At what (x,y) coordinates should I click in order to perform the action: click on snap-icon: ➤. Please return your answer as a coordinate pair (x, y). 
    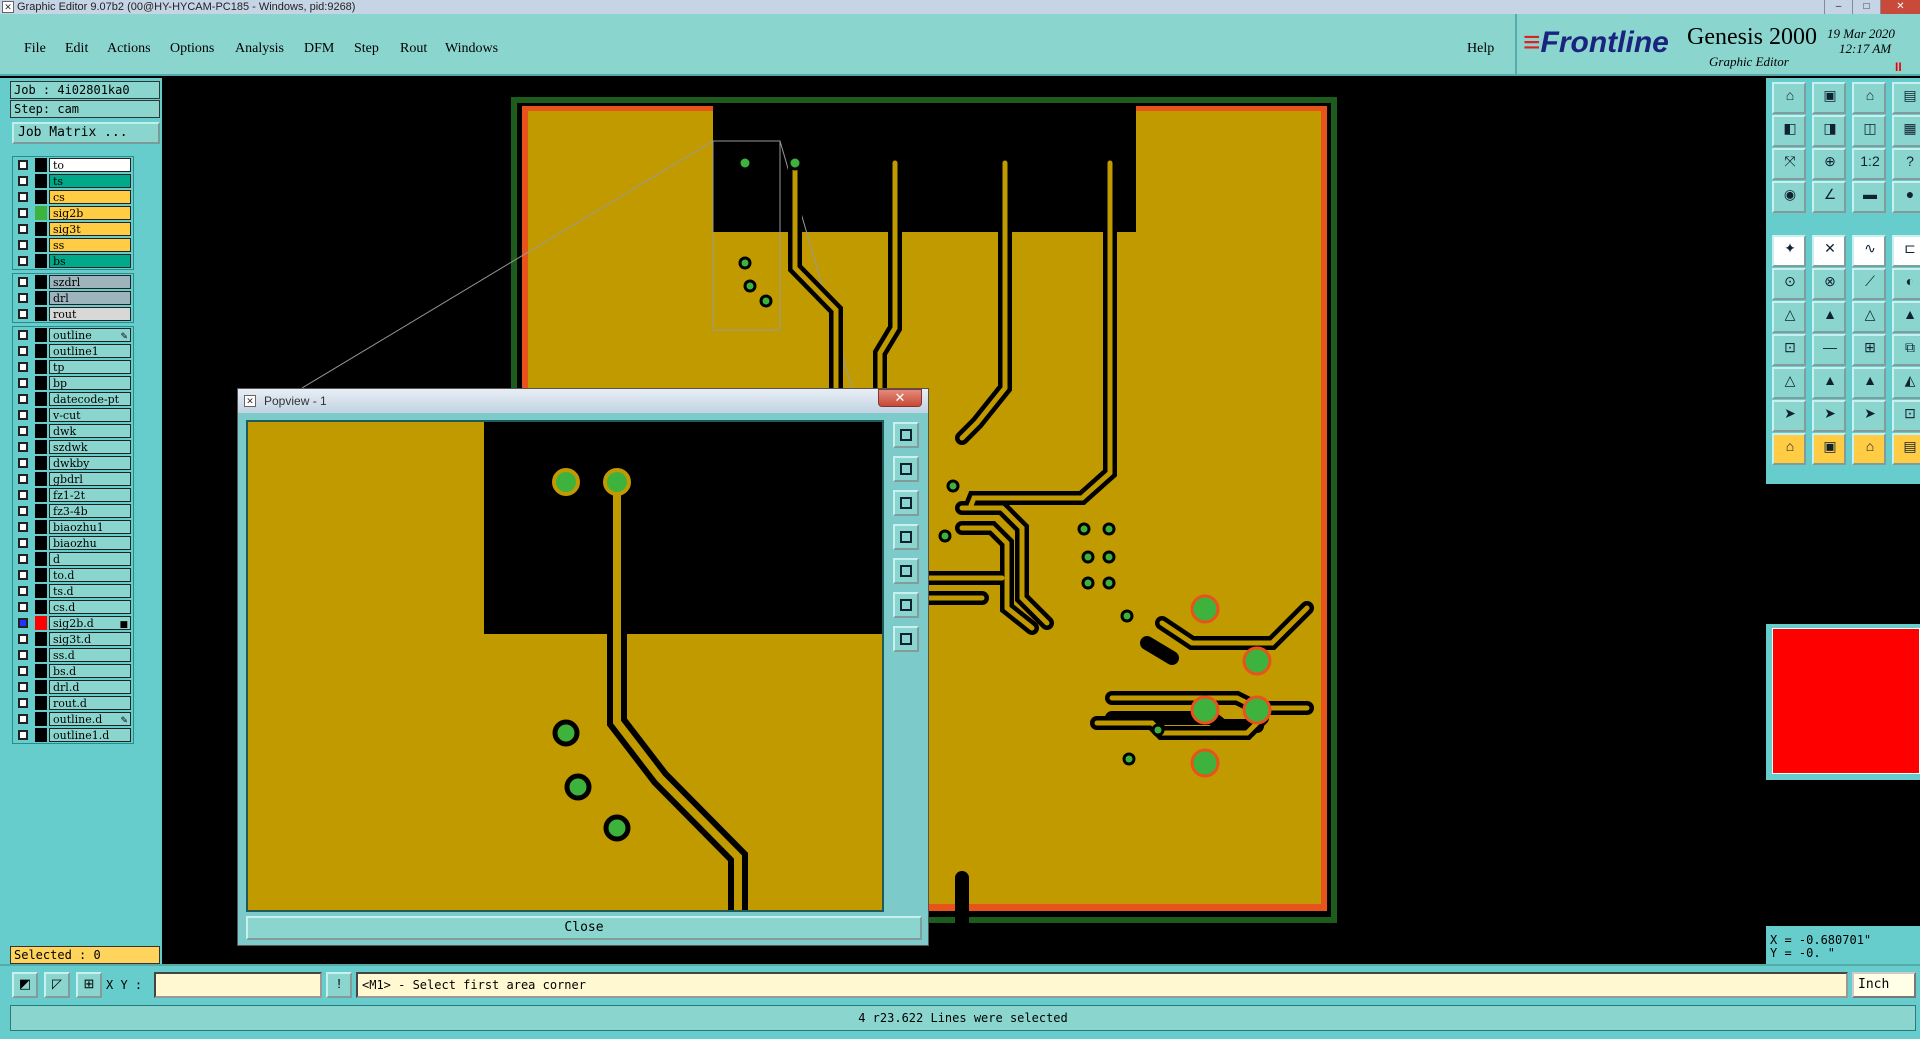
    Looking at the image, I should click on (1869, 416).